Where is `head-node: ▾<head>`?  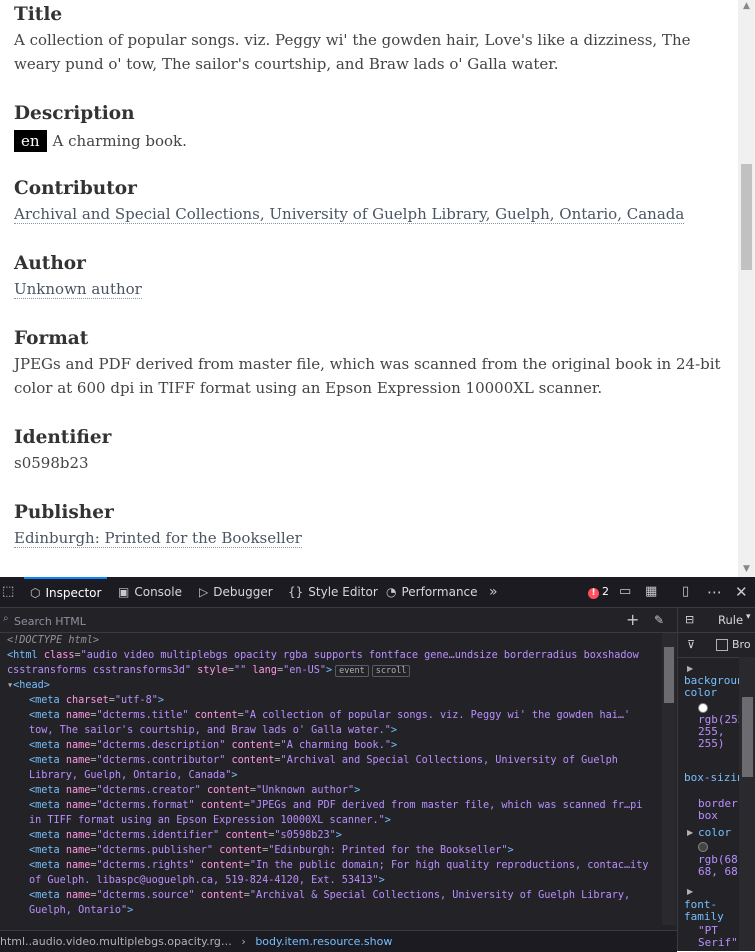
head-node: ▾<head> is located at coordinates (331, 685).